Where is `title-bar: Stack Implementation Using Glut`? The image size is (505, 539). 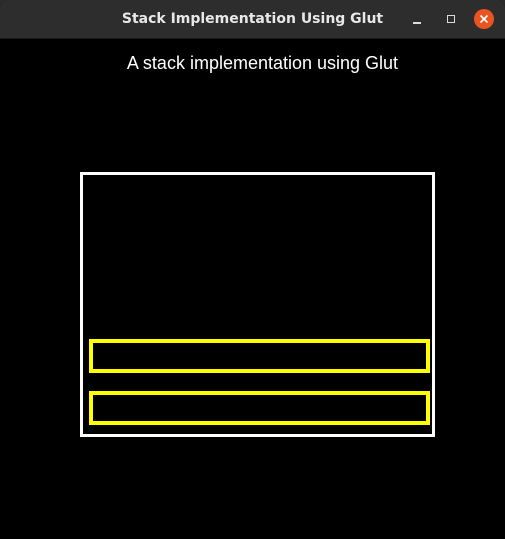 title-bar: Stack Implementation Using Glut is located at coordinates (252, 19).